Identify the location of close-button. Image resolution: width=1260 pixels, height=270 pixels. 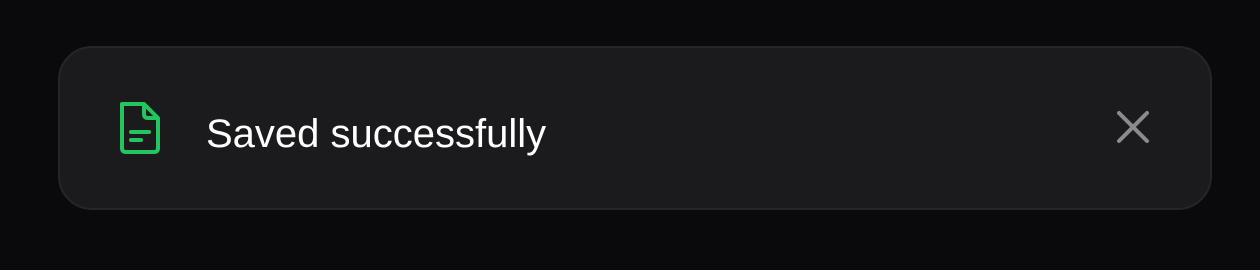
(1133, 127).